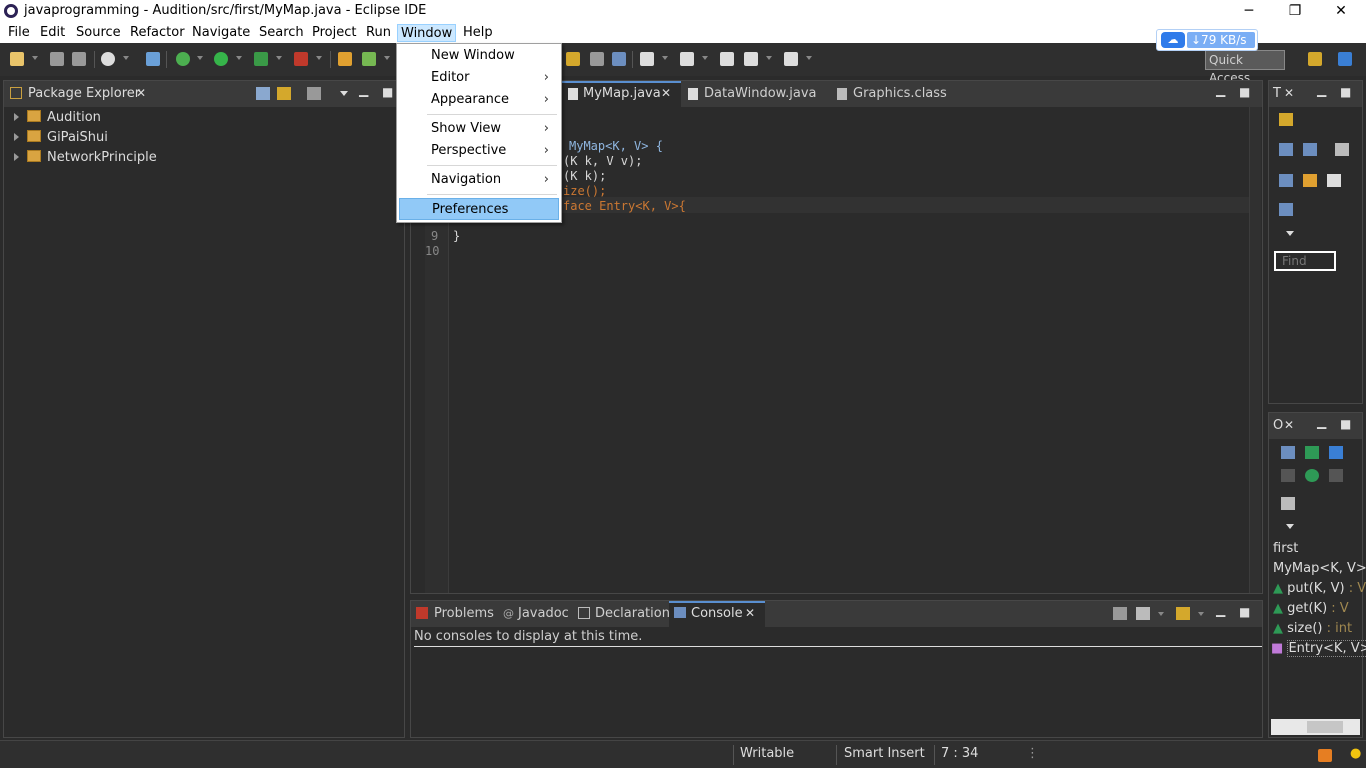  What do you see at coordinates (319, 58) in the screenshot?
I see `external-tools-dropdown-icon` at bounding box center [319, 58].